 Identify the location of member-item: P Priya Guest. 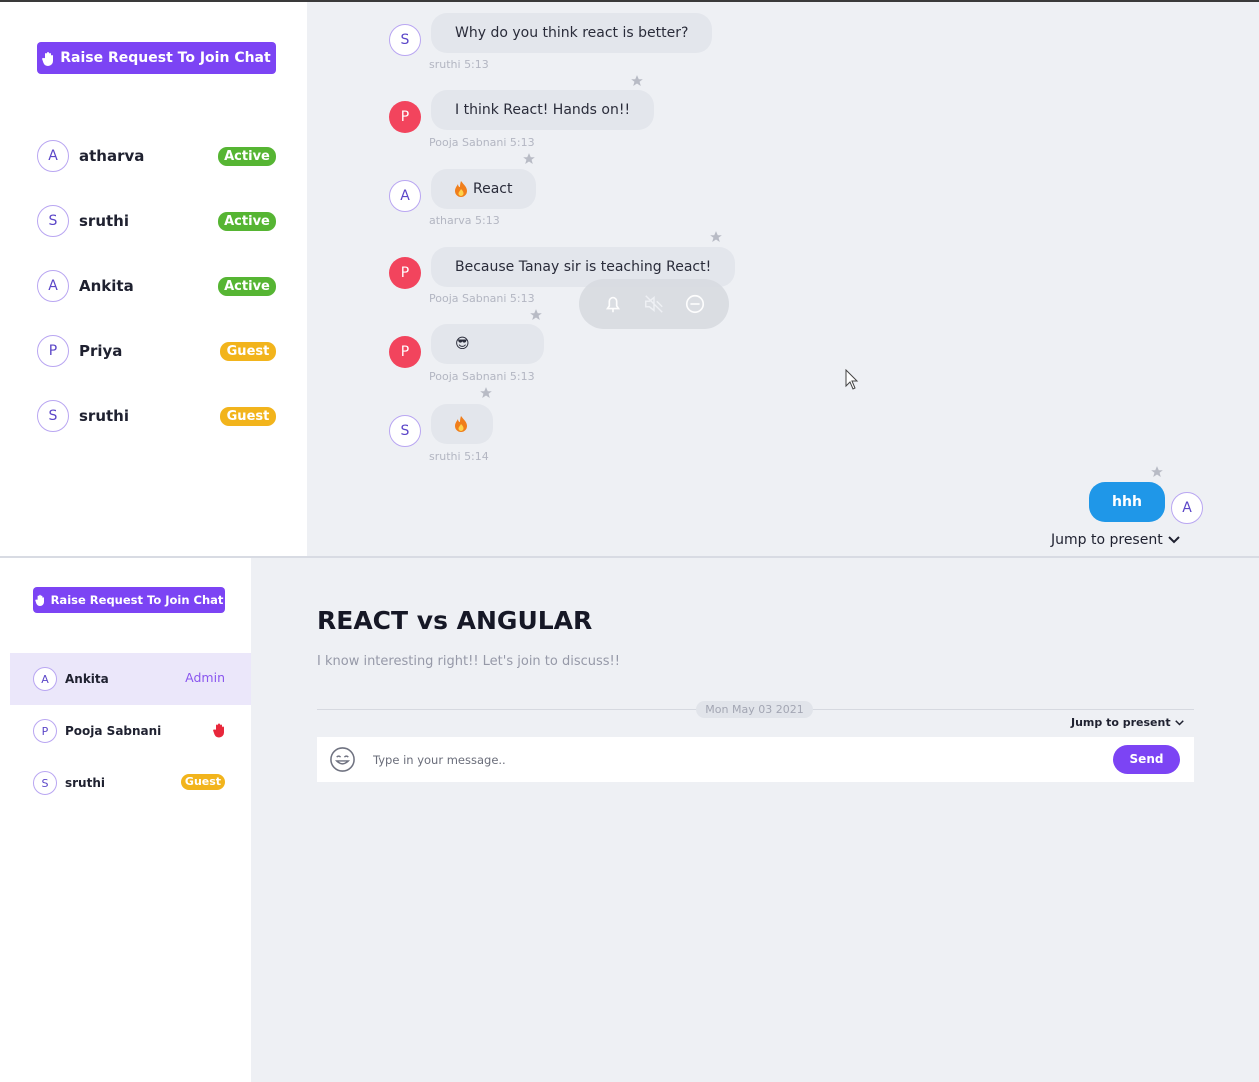
(156, 351).